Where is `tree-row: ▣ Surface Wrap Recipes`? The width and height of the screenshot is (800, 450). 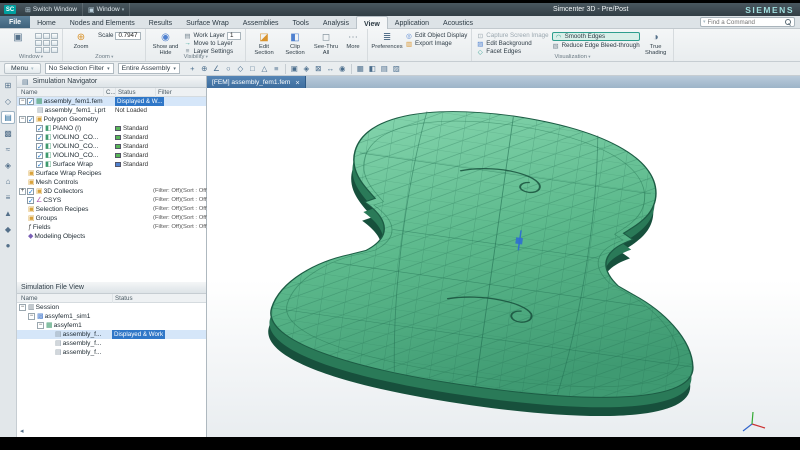
tree-row: ▣ Surface Wrap Recipes is located at coordinates (111, 173).